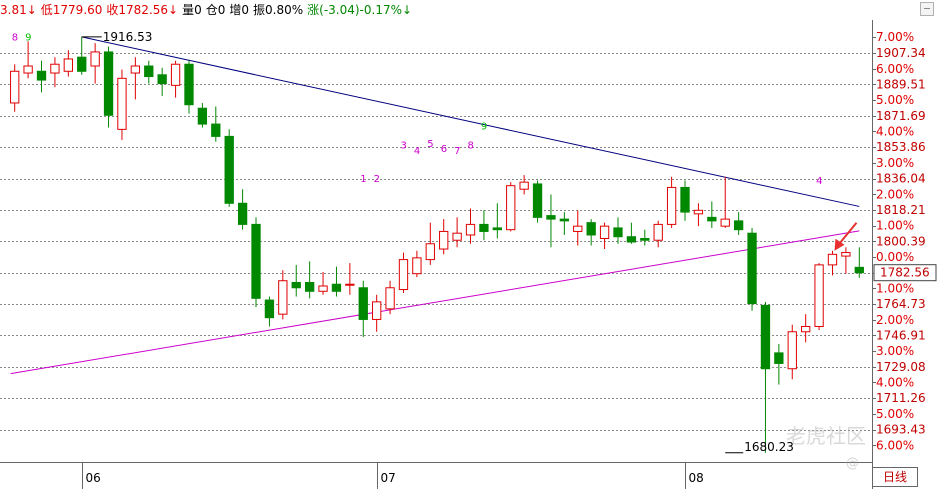  I want to click on price-label: 1907.34, so click(901, 53).